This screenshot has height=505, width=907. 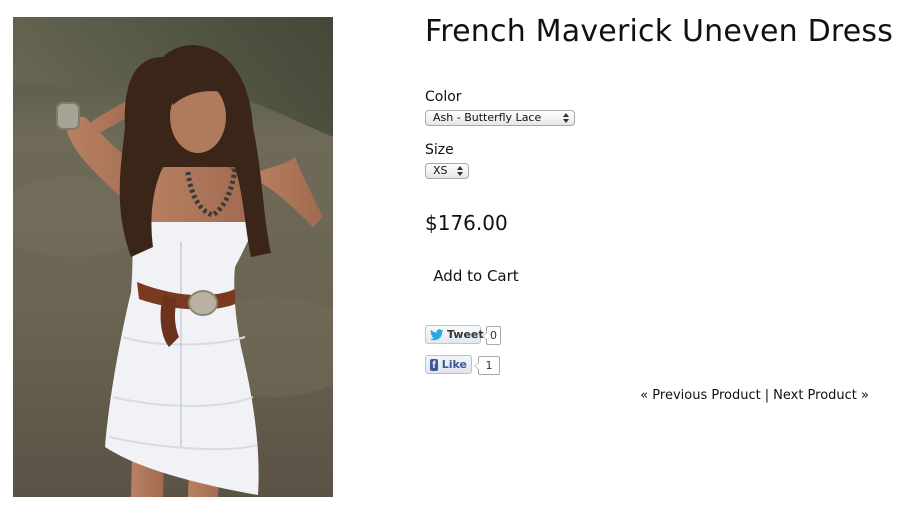 What do you see at coordinates (487, 117) in the screenshot?
I see `color-select-value: Ash - Butterfly Lace` at bounding box center [487, 117].